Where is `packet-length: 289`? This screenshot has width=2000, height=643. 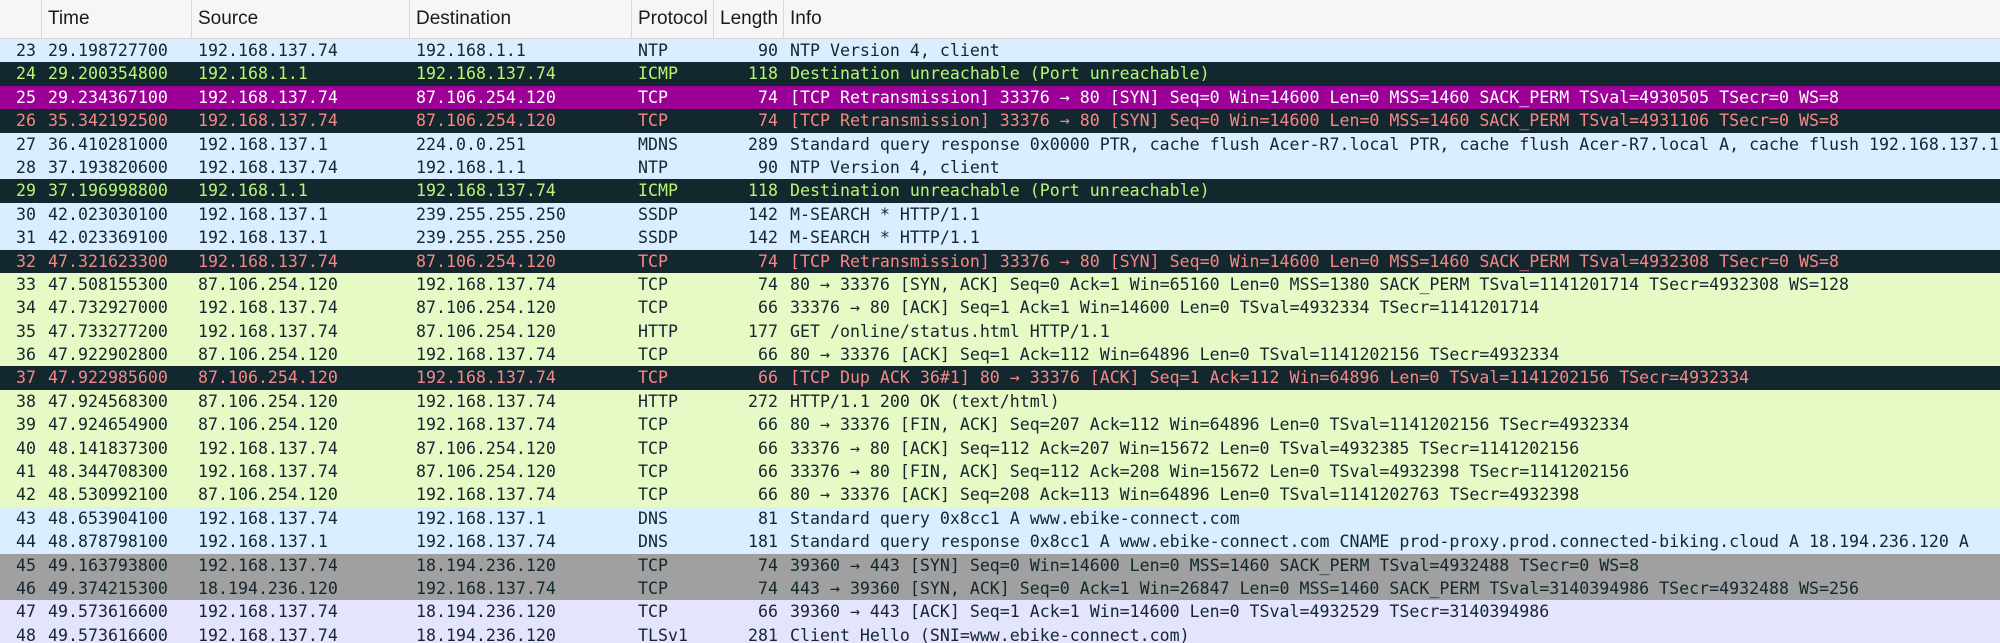
packet-length: 289 is located at coordinates (763, 144).